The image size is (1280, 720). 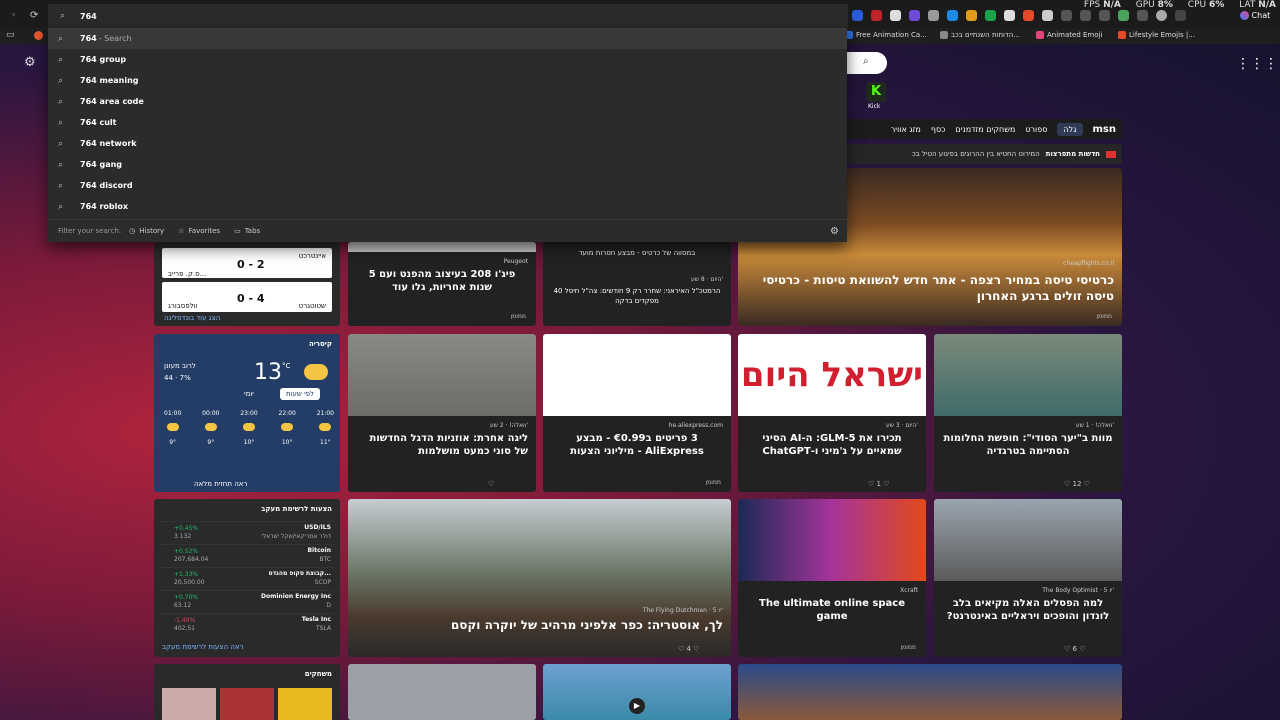 I want to click on see-more-link: הצג עוד בונדסליגה, so click(x=192, y=318).